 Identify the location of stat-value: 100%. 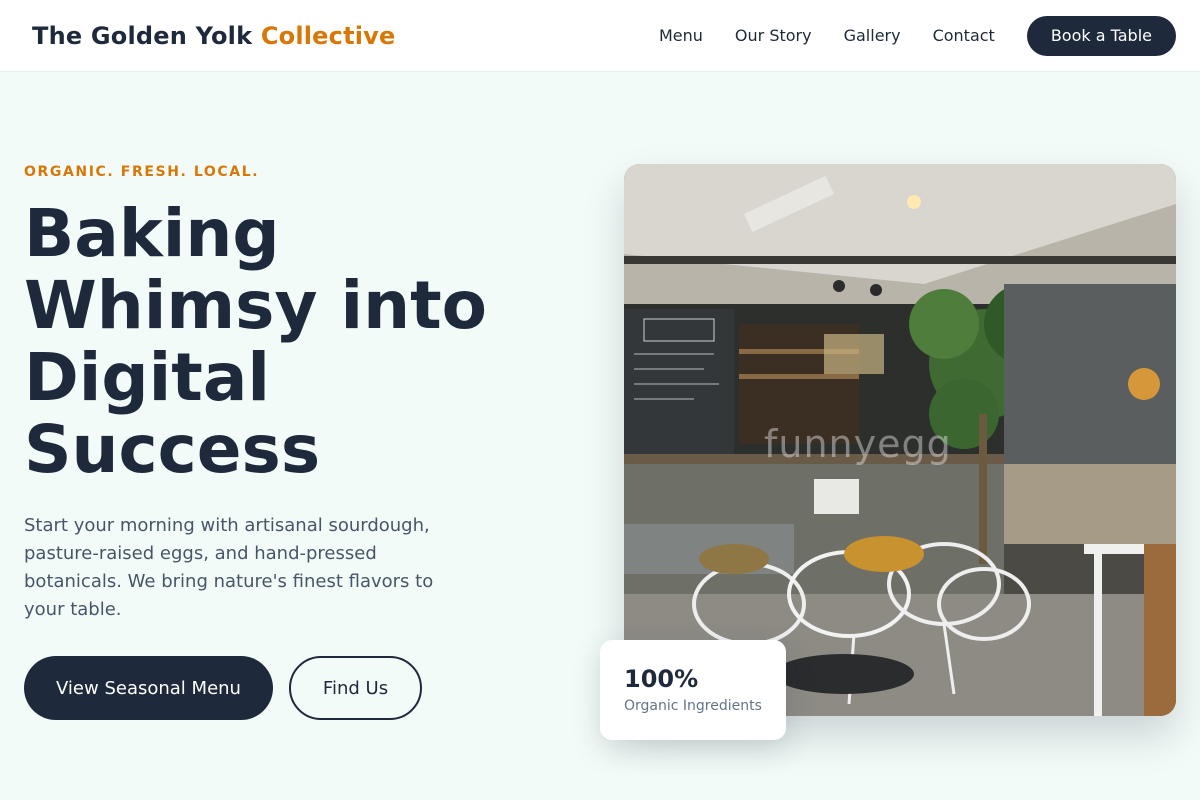
(661, 679).